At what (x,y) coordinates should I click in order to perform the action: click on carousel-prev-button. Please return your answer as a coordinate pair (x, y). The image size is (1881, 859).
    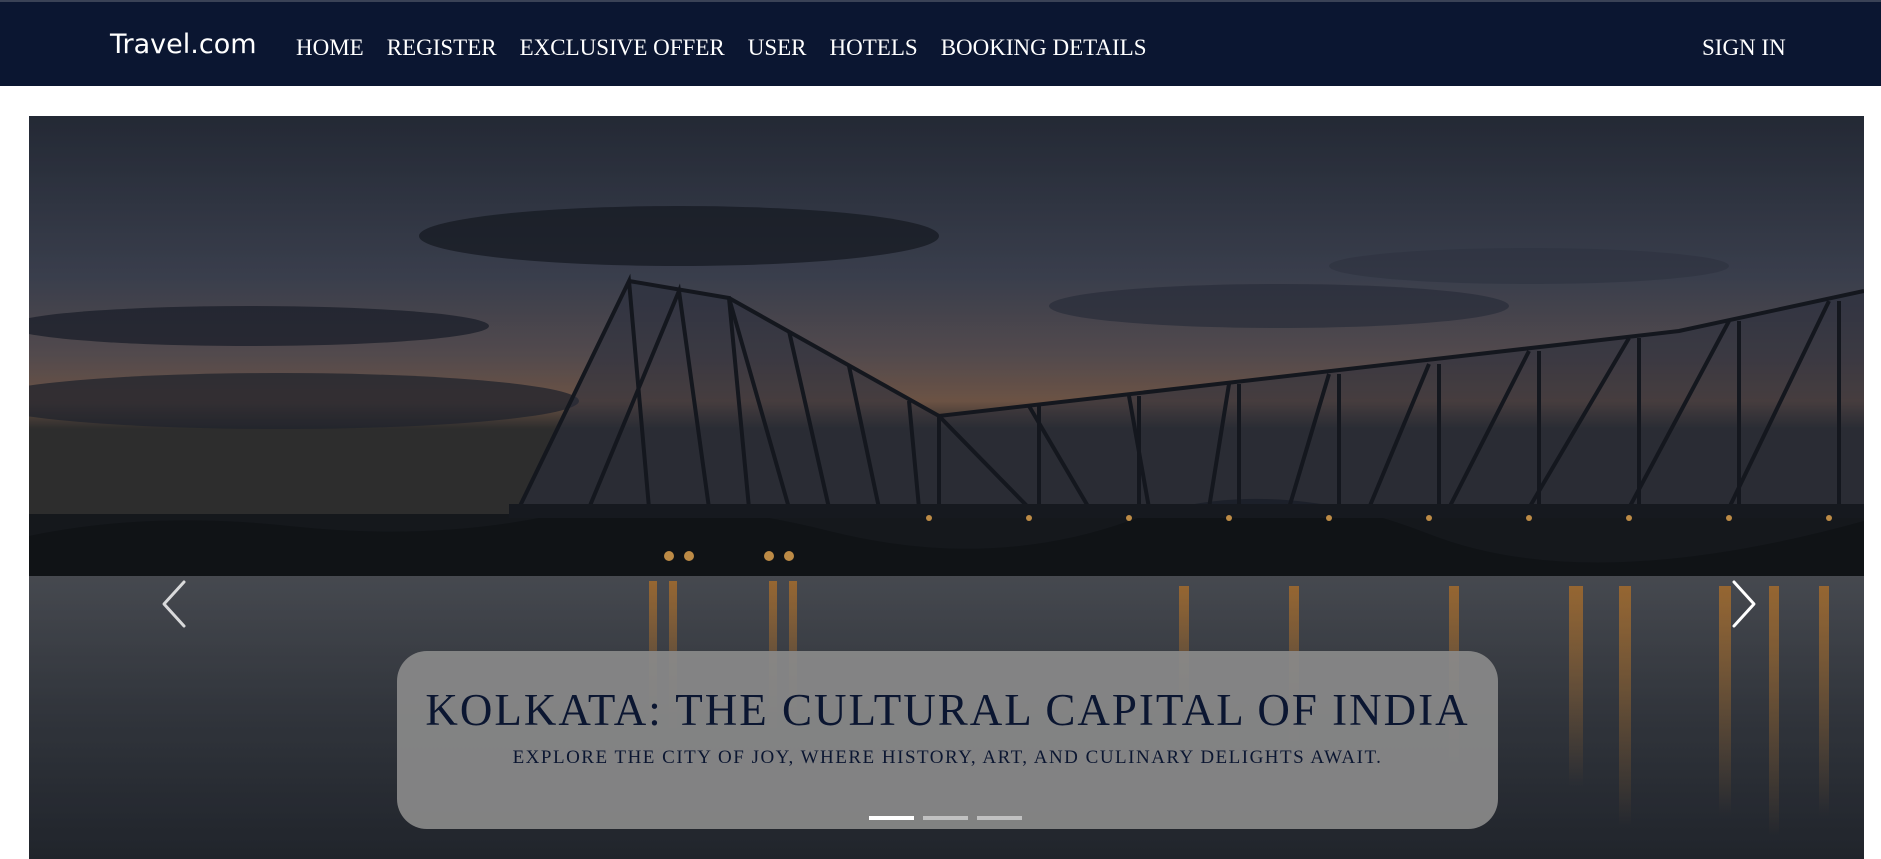
    Looking at the image, I should click on (174, 604).